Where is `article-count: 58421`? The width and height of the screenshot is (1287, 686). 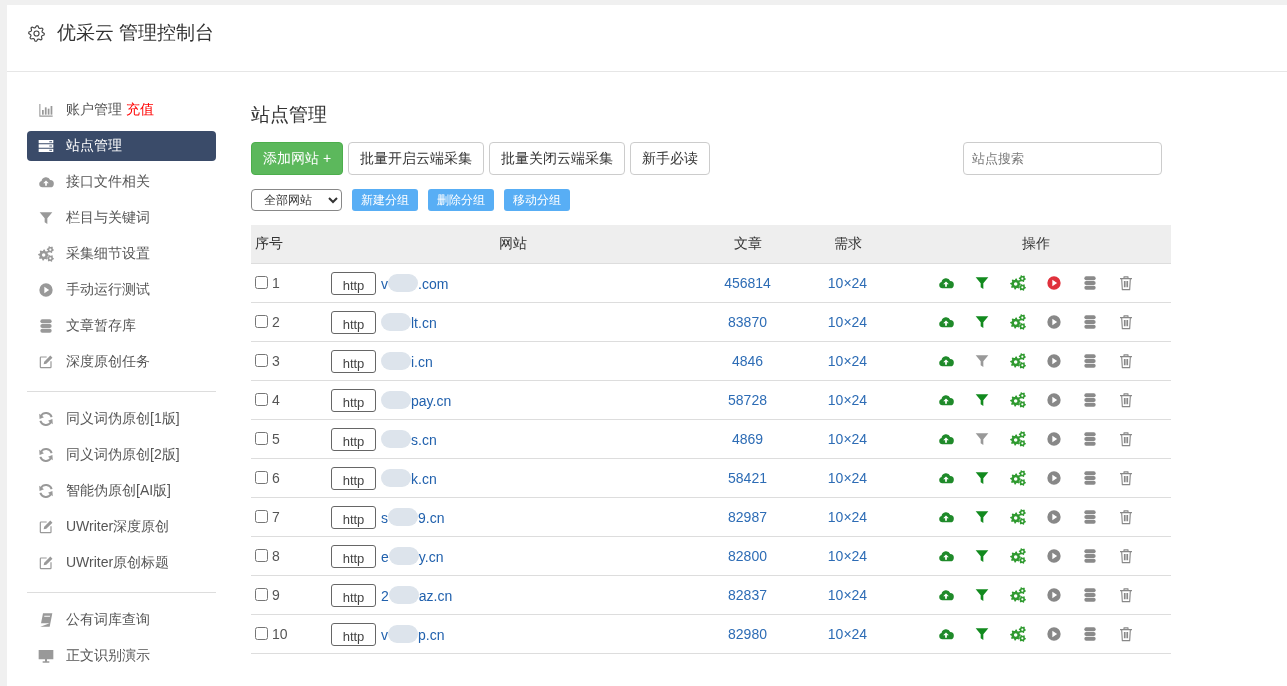
article-count: 58421 is located at coordinates (747, 478).